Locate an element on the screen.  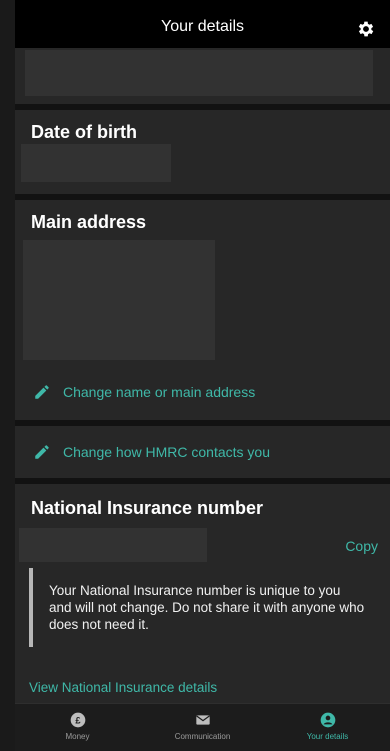
name-card is located at coordinates (202, 76).